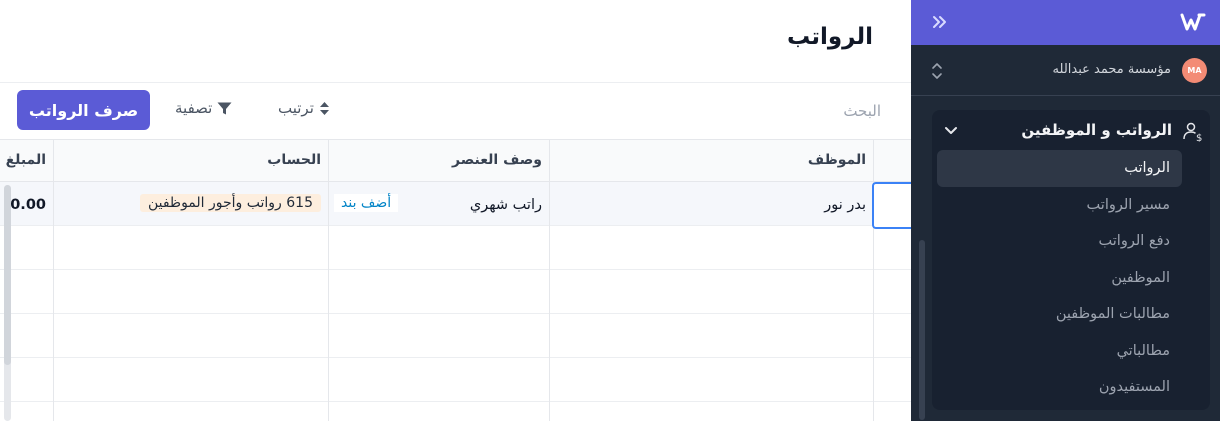 The image size is (1220, 421). What do you see at coordinates (455, 111) in the screenshot?
I see `toolbar: ترتيب تصفية صرف الرواتب` at bounding box center [455, 111].